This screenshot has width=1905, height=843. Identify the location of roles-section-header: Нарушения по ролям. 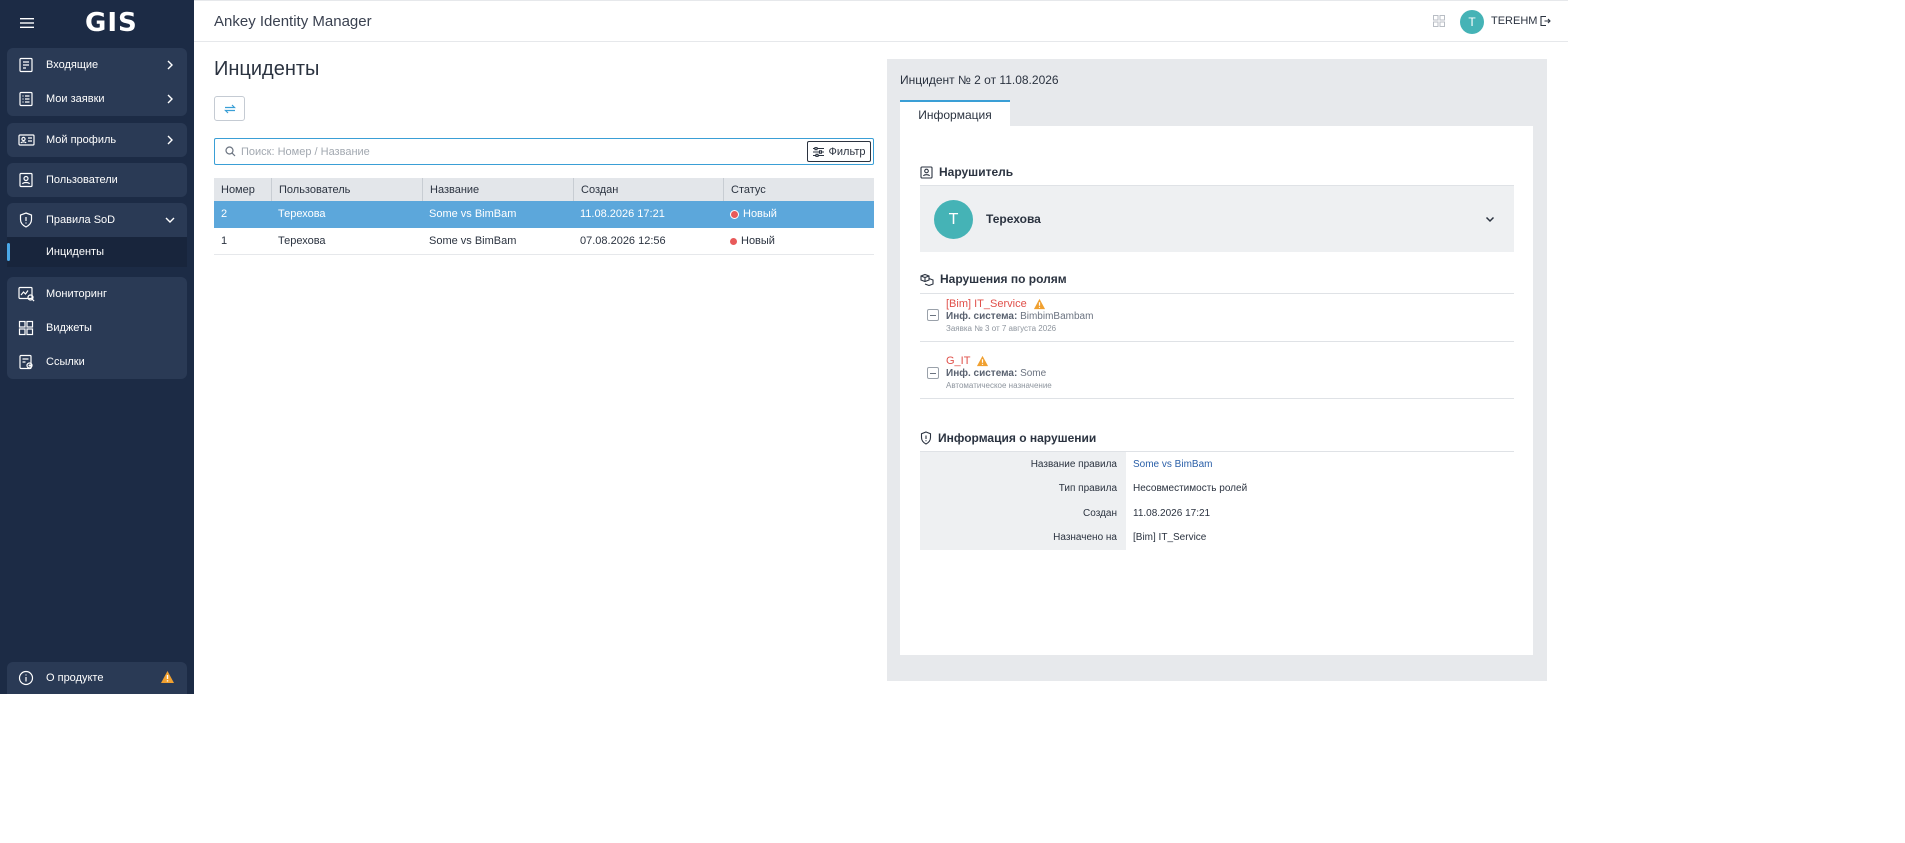
(993, 279).